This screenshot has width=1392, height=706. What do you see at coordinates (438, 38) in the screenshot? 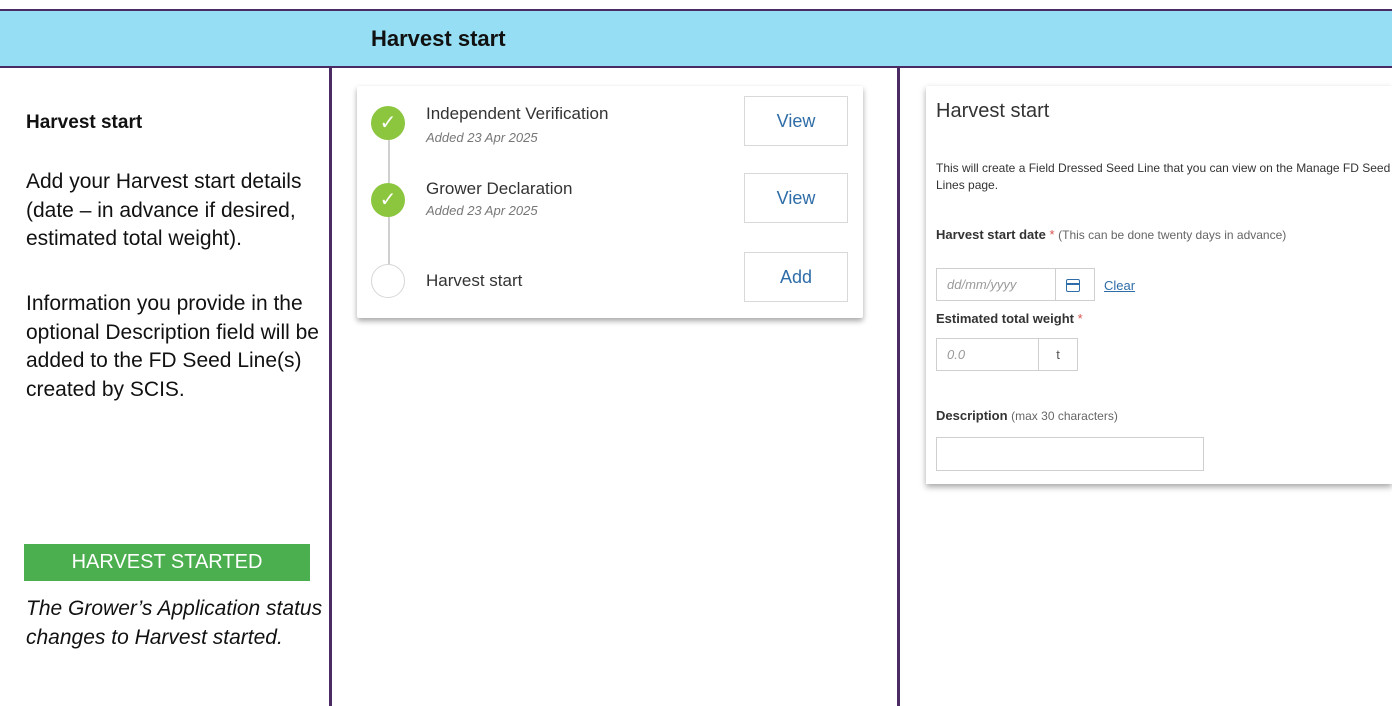
I see `banner-title: Harvest start` at bounding box center [438, 38].